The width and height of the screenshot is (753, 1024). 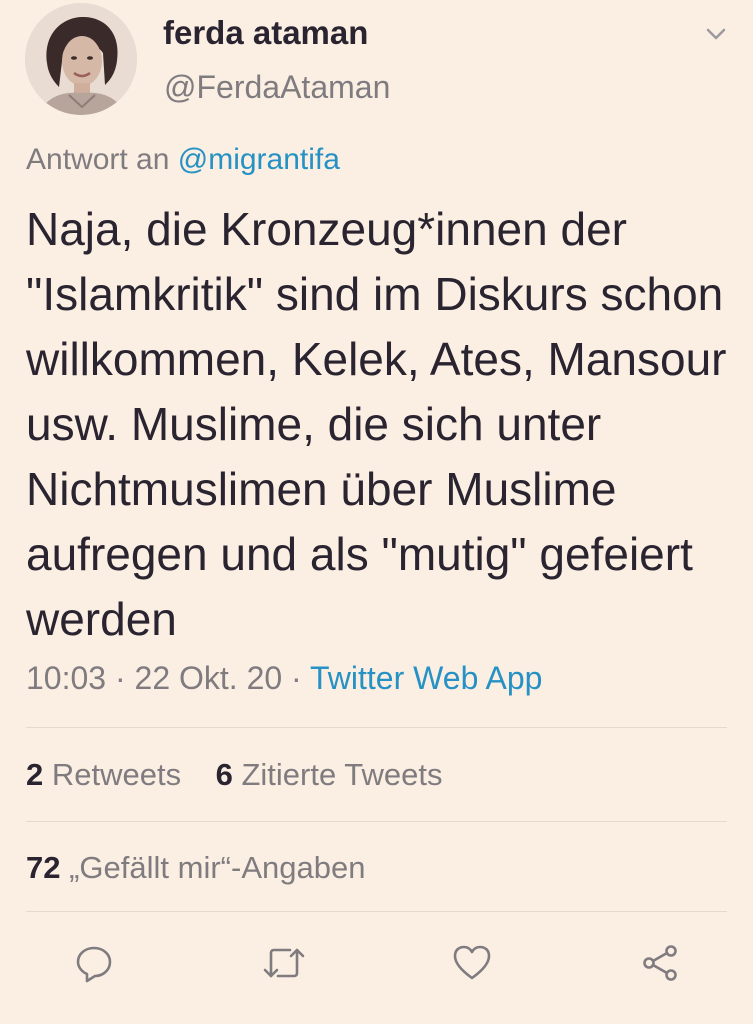 What do you see at coordinates (660, 963) in the screenshot?
I see `share-icon` at bounding box center [660, 963].